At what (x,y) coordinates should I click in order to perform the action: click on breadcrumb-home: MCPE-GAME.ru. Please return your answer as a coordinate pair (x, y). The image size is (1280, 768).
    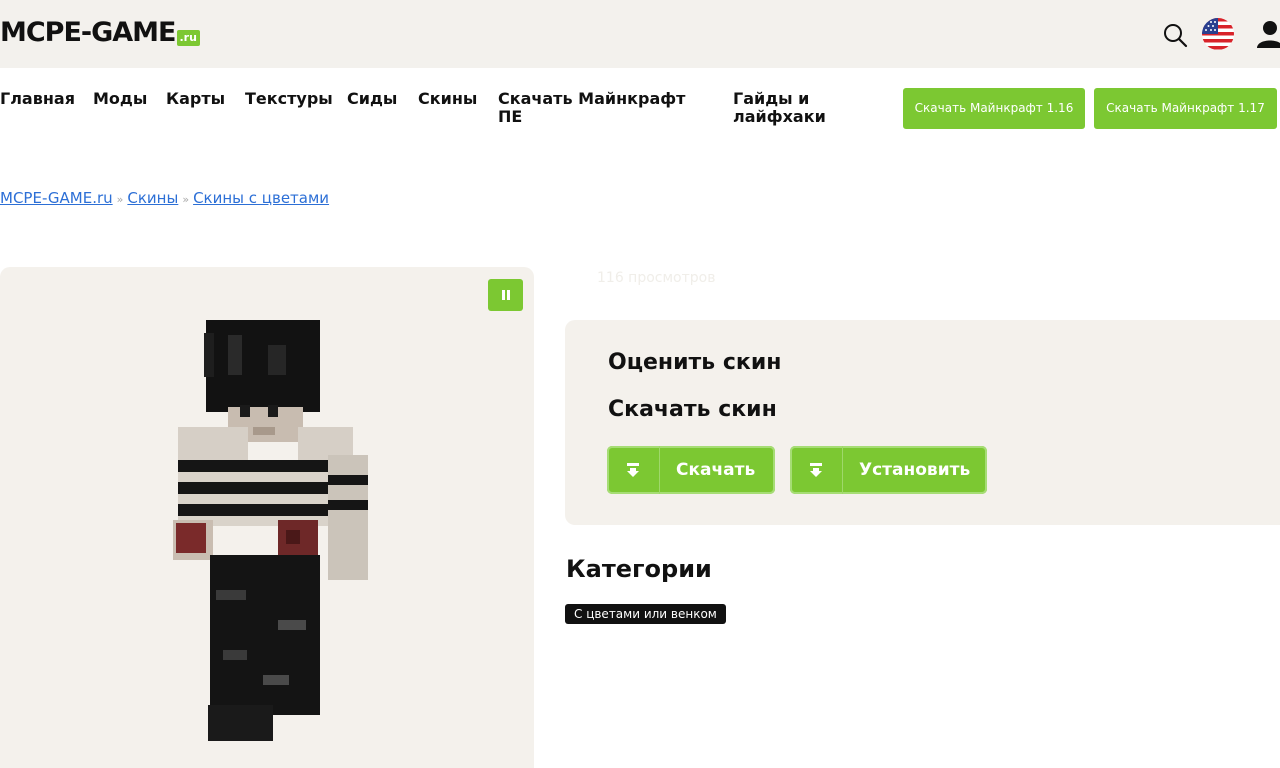
    Looking at the image, I should click on (56, 198).